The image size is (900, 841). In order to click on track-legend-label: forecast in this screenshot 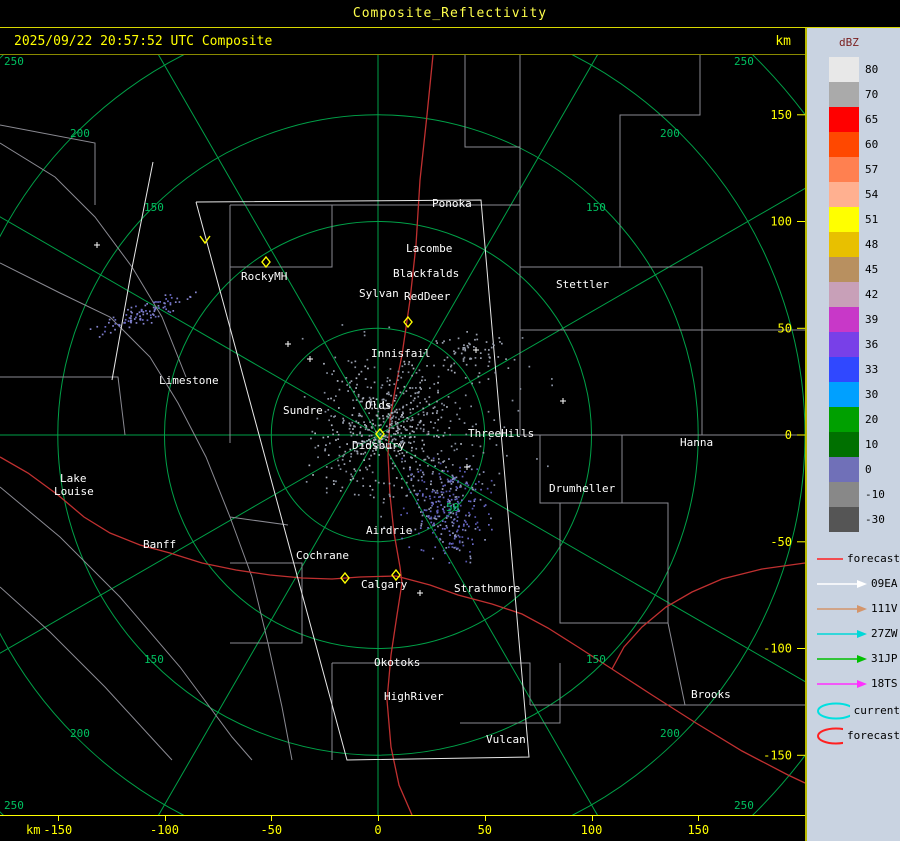, I will do `click(873, 558)`.